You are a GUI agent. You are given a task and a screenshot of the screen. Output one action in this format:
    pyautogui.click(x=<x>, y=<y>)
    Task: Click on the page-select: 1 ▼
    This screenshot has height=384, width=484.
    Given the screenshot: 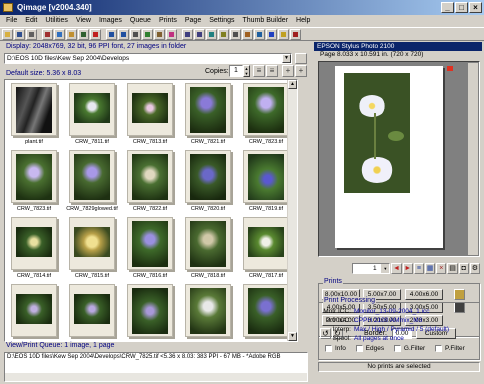 What is the action you would take?
    pyautogui.click(x=371, y=268)
    